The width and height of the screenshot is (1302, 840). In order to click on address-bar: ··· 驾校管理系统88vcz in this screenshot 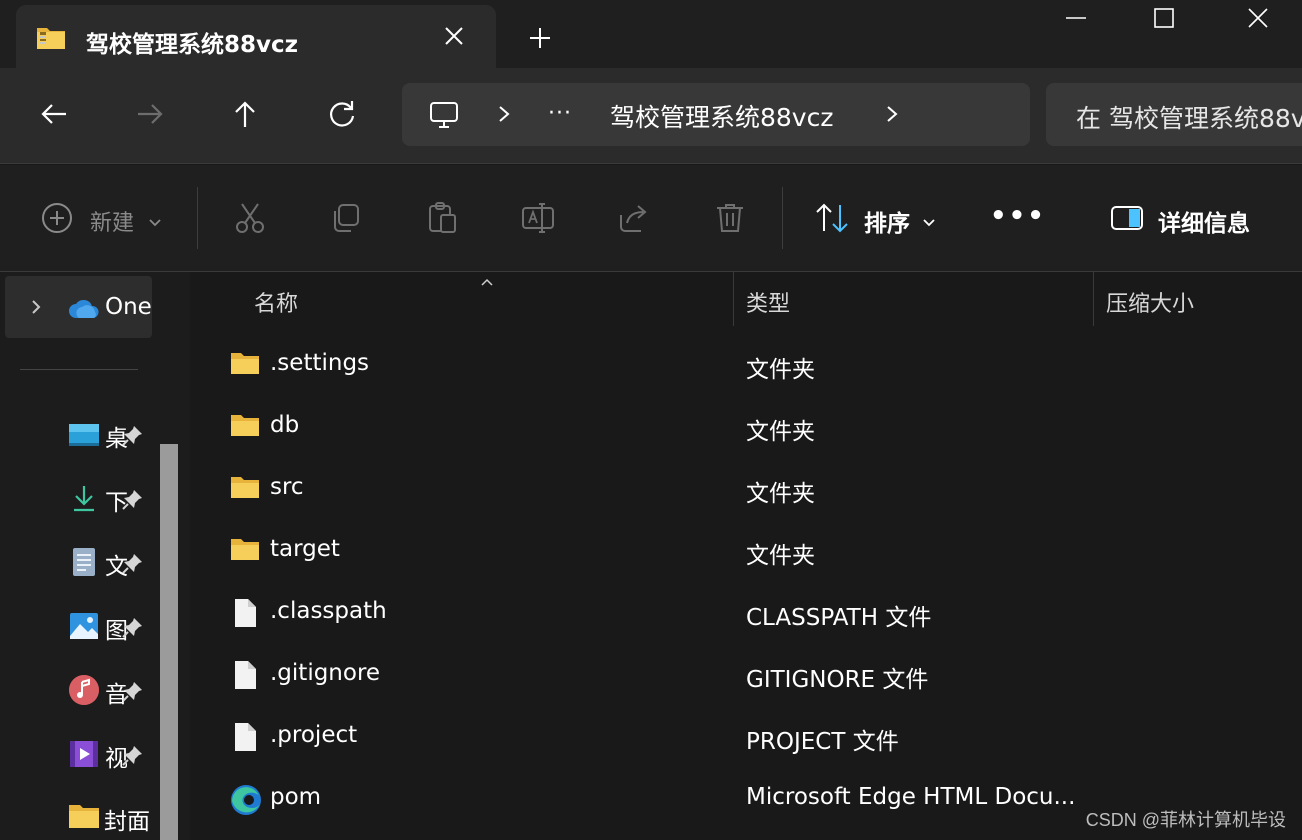, I will do `click(716, 114)`.